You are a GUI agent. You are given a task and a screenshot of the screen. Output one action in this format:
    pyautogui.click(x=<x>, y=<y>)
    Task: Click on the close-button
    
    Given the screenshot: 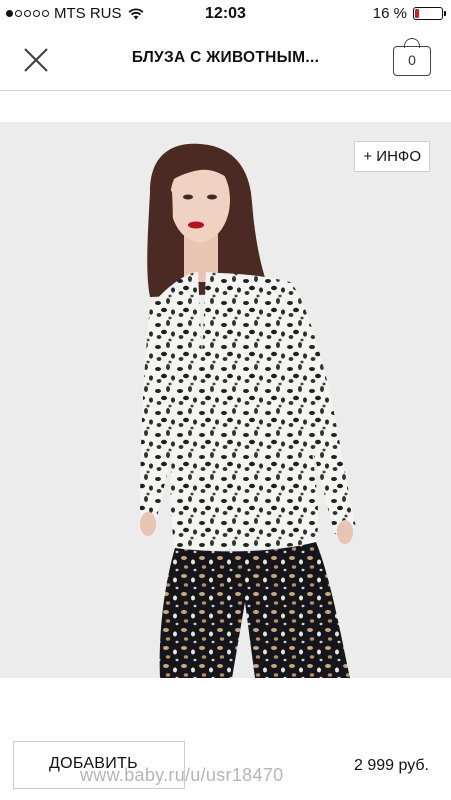 What is the action you would take?
    pyautogui.click(x=36, y=60)
    